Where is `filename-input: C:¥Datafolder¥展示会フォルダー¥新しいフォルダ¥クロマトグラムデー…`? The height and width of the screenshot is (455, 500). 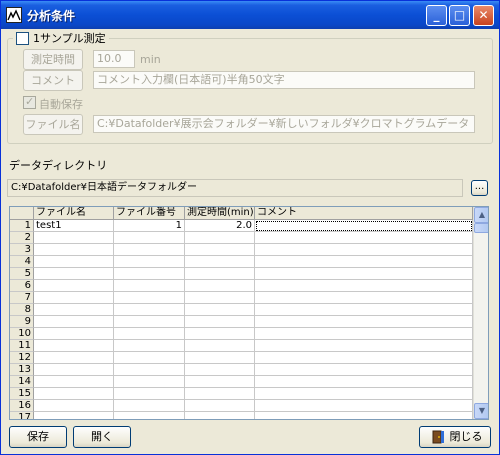 filename-input: C:¥Datafolder¥展示会フォルダー¥新しいフォルダ¥クロマトグラムデー… is located at coordinates (284, 124).